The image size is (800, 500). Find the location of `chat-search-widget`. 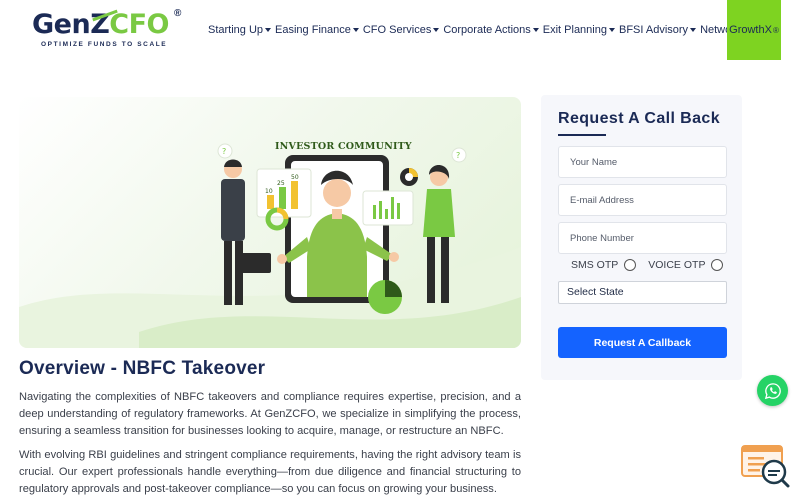

chat-search-widget is located at coordinates (765, 466).